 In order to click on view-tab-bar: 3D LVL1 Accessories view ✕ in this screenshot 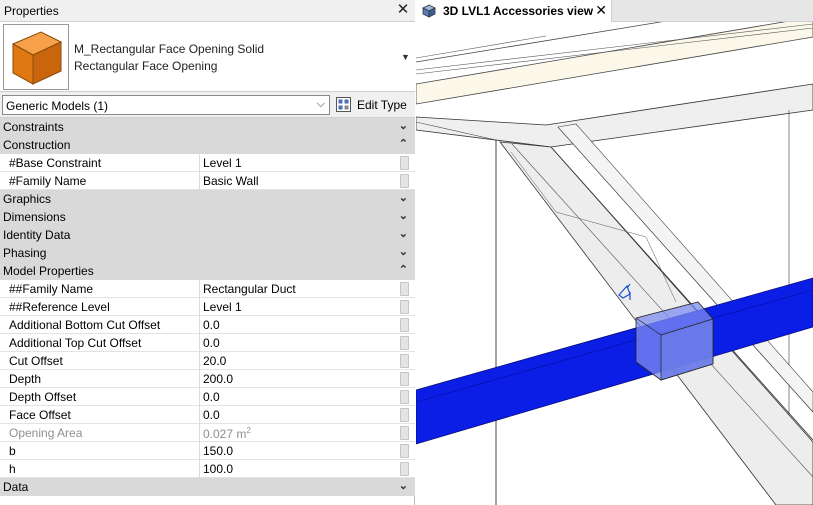, I will do `click(614, 11)`.